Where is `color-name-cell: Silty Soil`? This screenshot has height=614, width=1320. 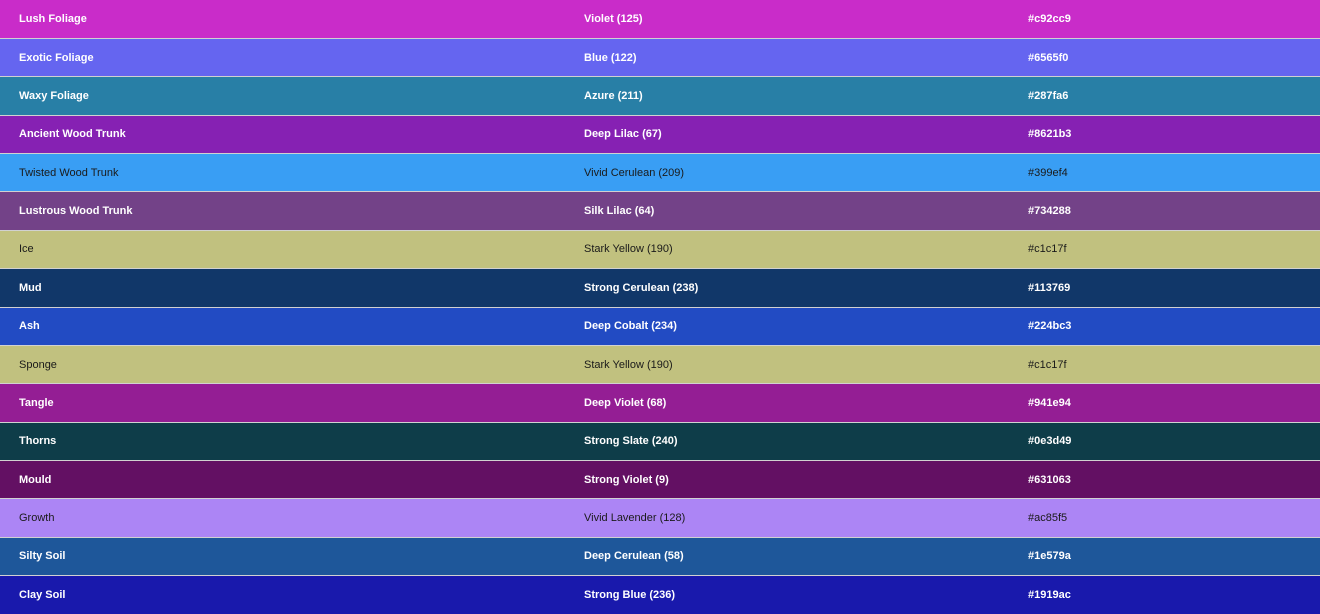
color-name-cell: Silty Soil is located at coordinates (42, 556).